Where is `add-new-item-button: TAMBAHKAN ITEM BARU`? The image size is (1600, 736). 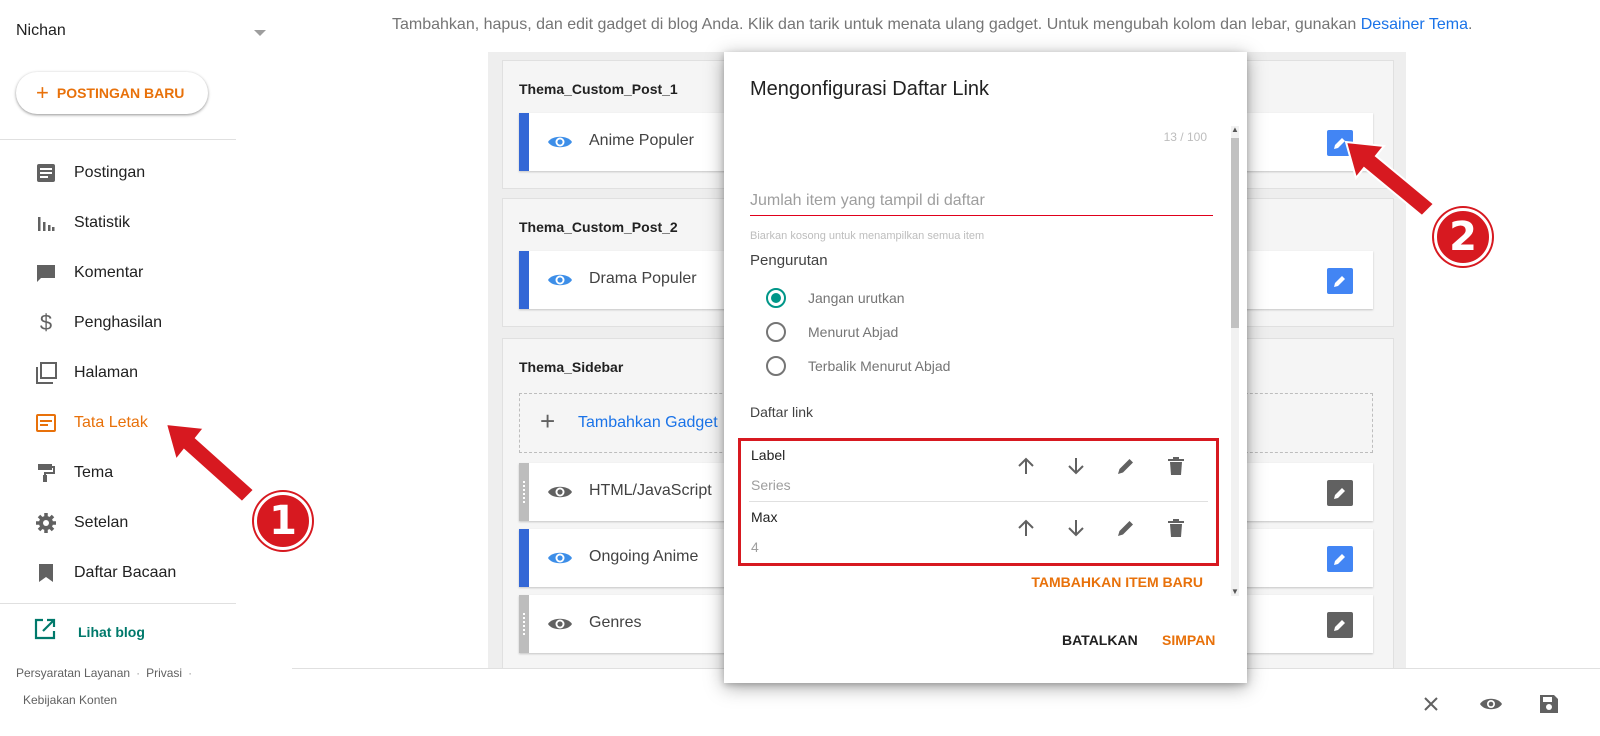 add-new-item-button: TAMBAHKAN ITEM BARU is located at coordinates (1117, 582).